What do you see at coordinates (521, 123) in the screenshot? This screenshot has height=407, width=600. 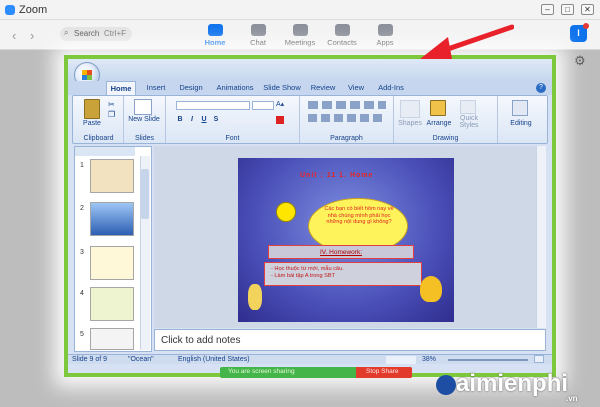 I see `editing-button: Editing` at bounding box center [521, 123].